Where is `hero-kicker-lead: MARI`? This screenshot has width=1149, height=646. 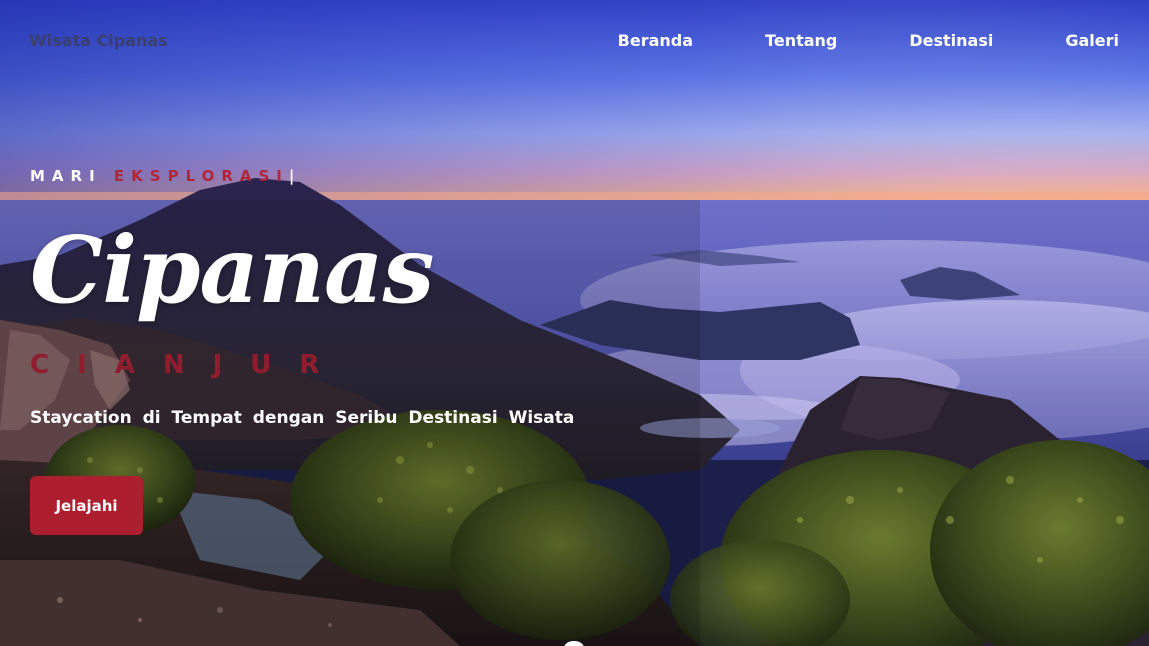 hero-kicker-lead: MARI is located at coordinates (66, 176).